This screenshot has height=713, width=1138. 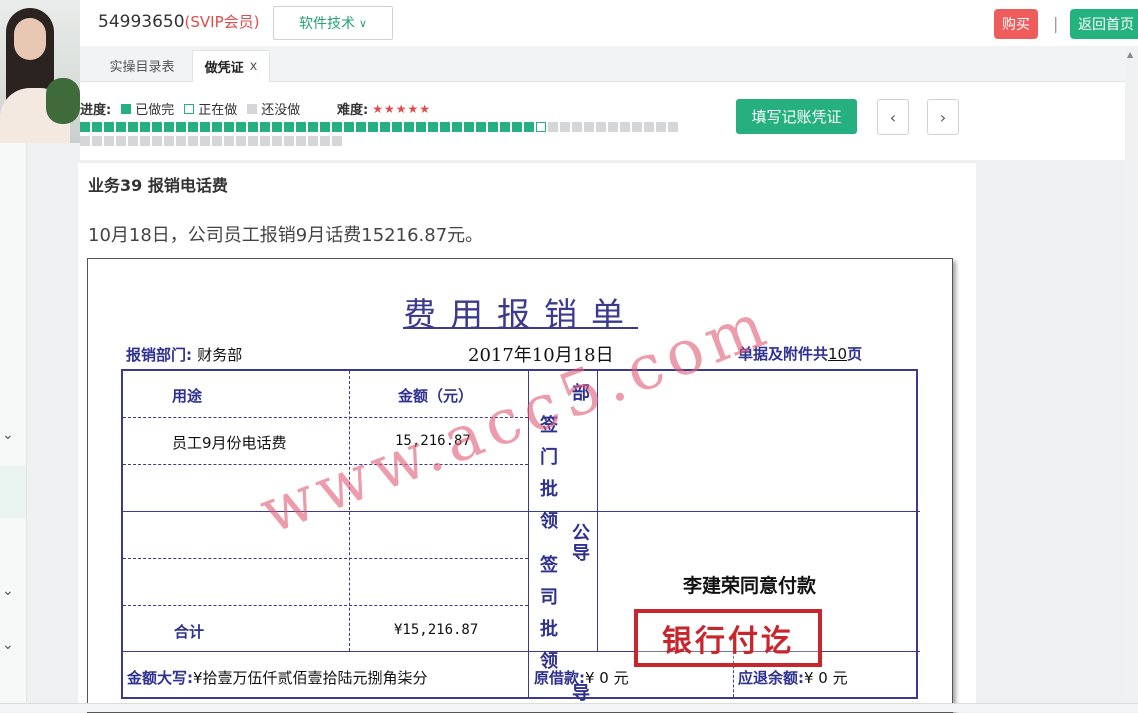 I want to click on buy-button: 购买, so click(x=1016, y=24).